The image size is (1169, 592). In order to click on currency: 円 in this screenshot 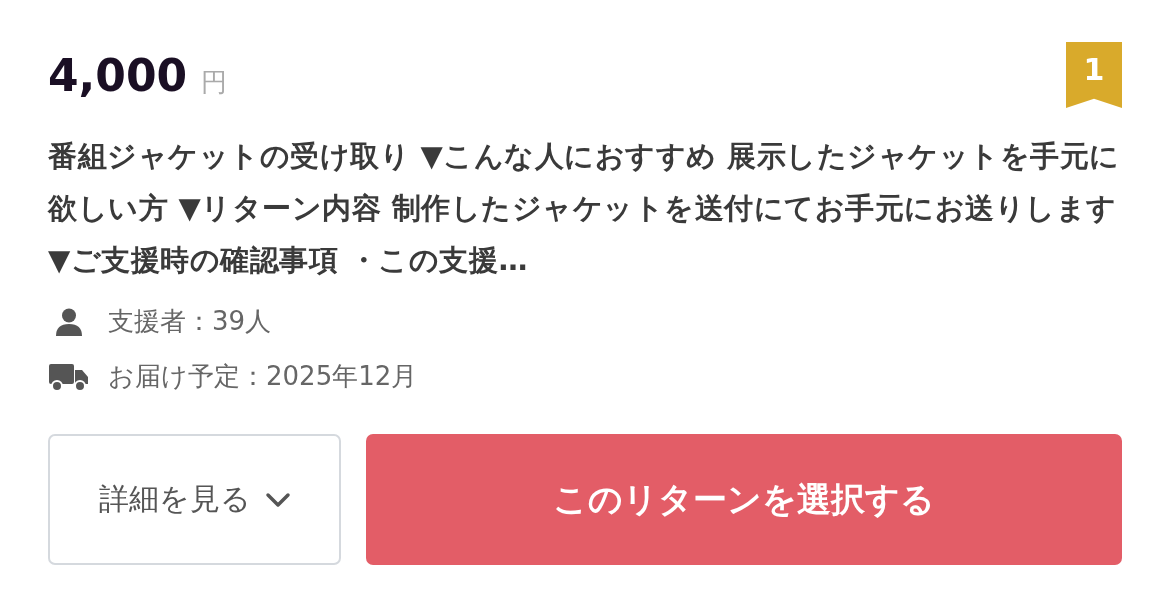, I will do `click(214, 82)`.